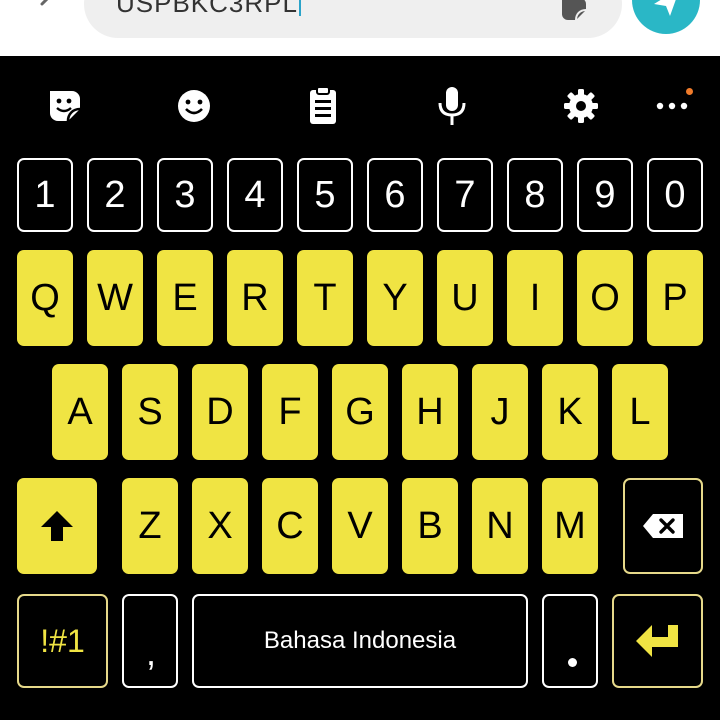  I want to click on space-key: Bahasa Indonesia, so click(360, 641).